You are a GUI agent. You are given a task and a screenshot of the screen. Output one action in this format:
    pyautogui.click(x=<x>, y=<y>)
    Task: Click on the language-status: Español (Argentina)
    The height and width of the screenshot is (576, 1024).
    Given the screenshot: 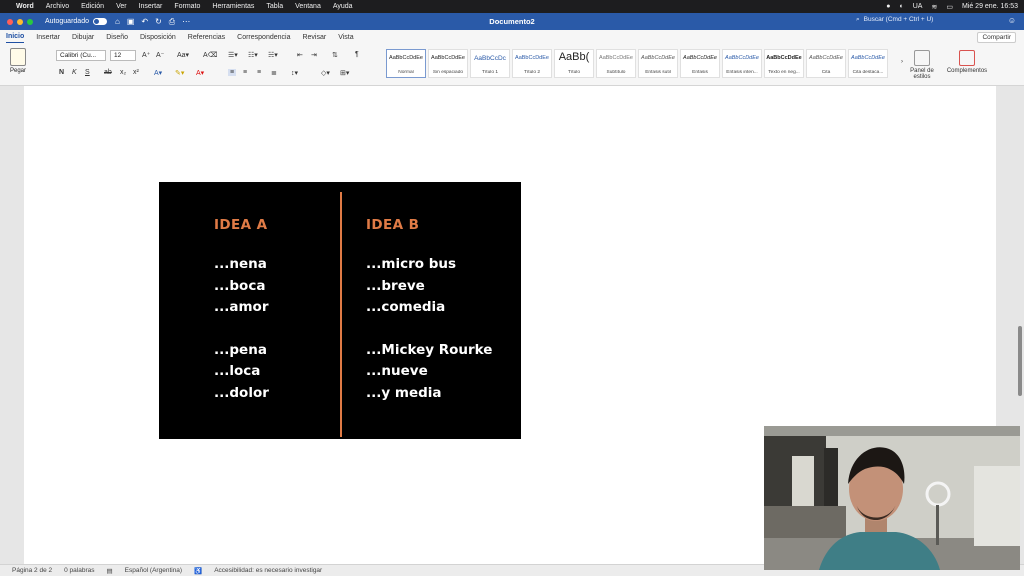 What is the action you would take?
    pyautogui.click(x=153, y=570)
    